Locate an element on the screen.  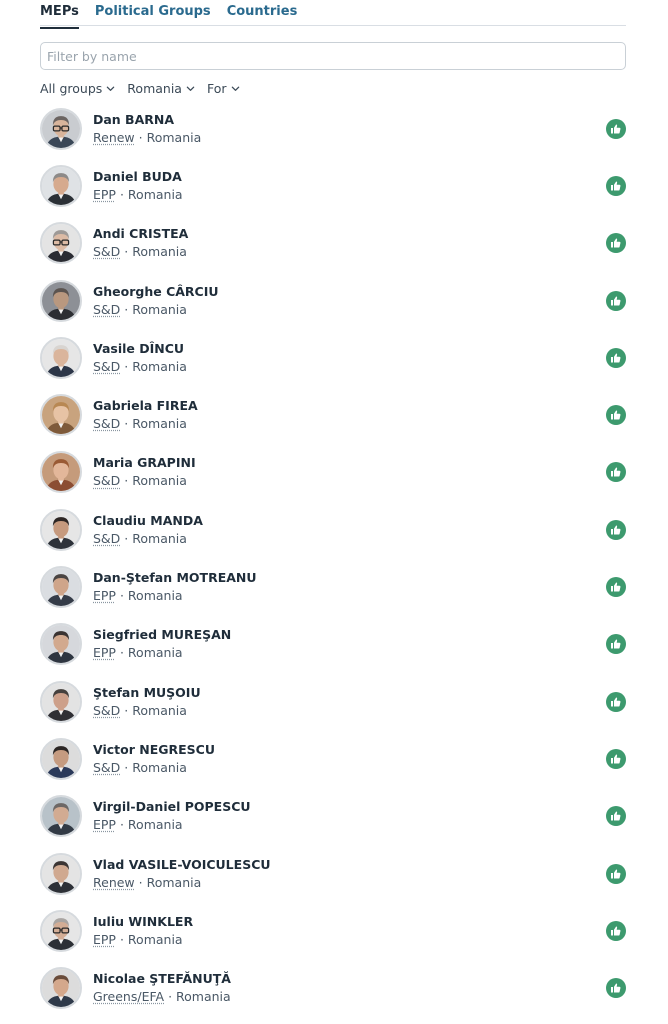
mep-row: Dan-Ştefan MOTREANU EPP · Romania is located at coordinates (333, 586).